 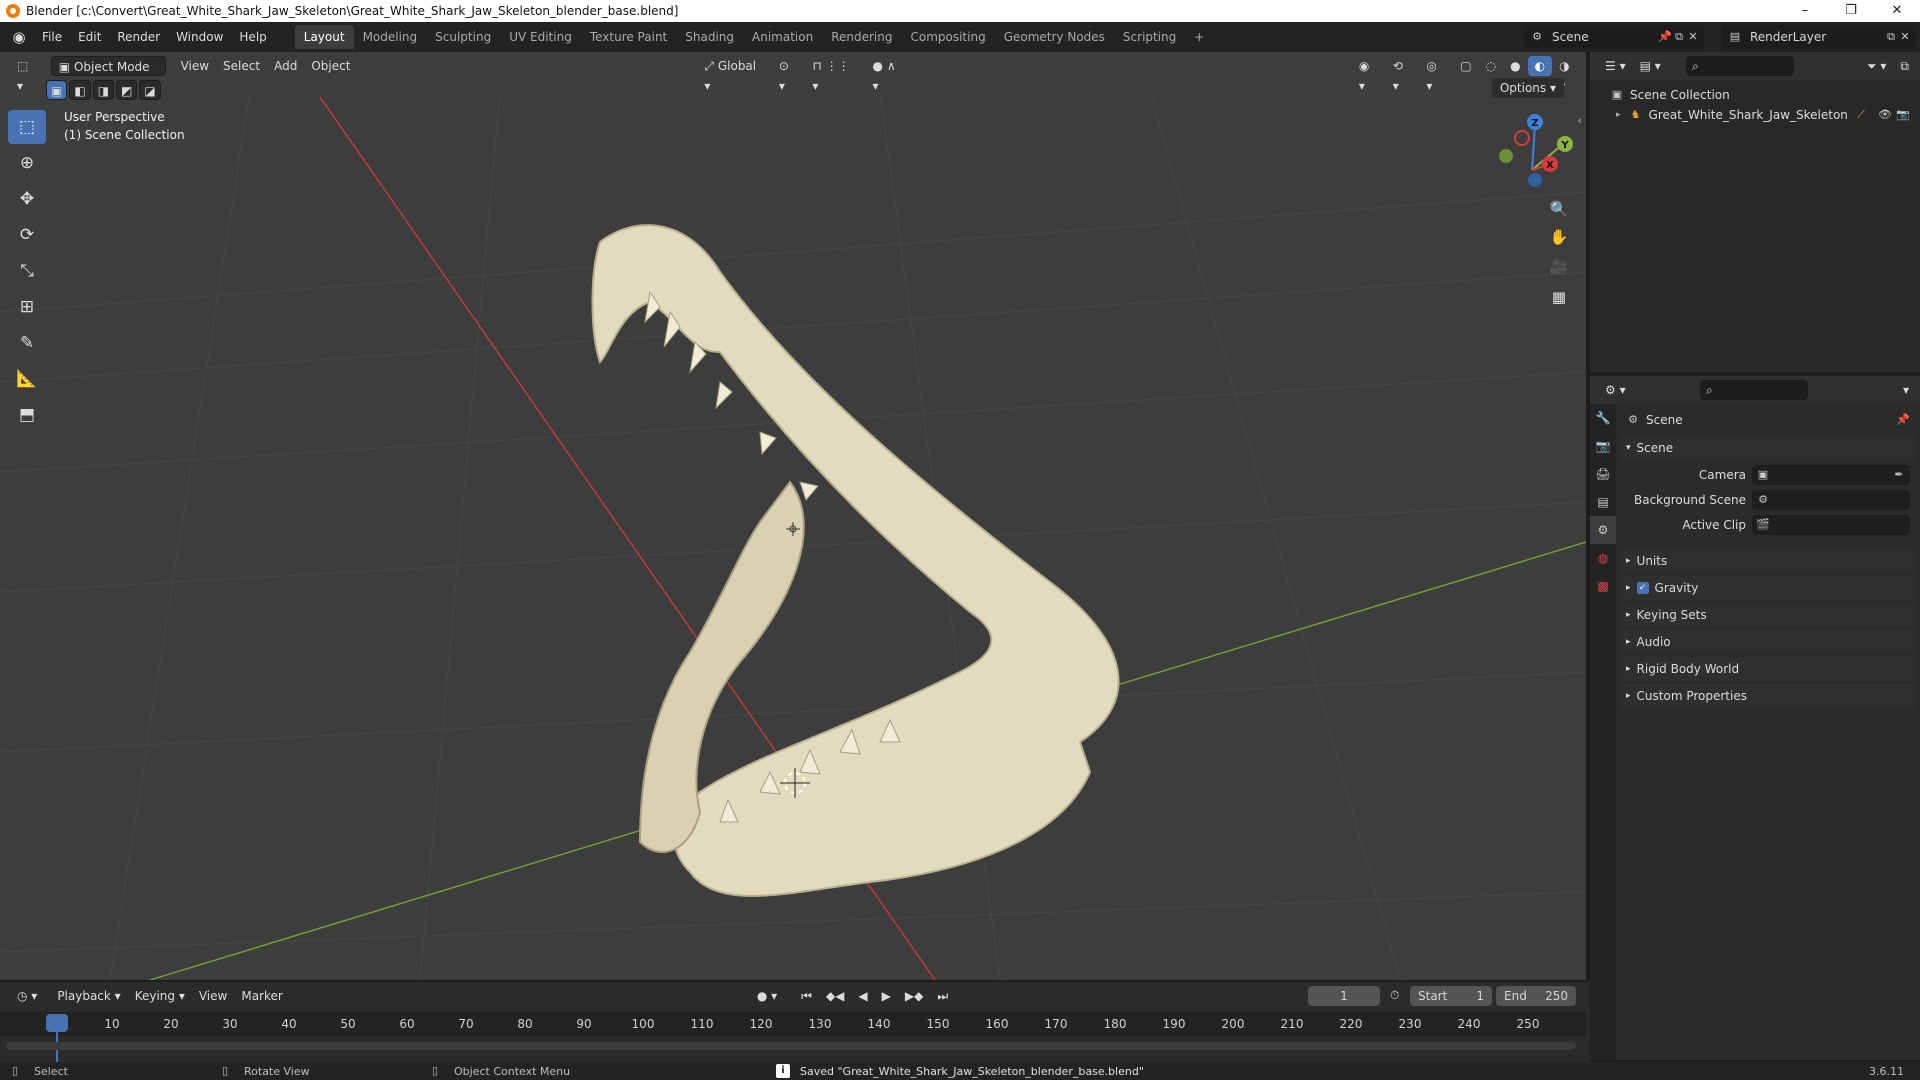 What do you see at coordinates (1054, 37) in the screenshot?
I see `tab-geometry-nodes: Geometry Nodes` at bounding box center [1054, 37].